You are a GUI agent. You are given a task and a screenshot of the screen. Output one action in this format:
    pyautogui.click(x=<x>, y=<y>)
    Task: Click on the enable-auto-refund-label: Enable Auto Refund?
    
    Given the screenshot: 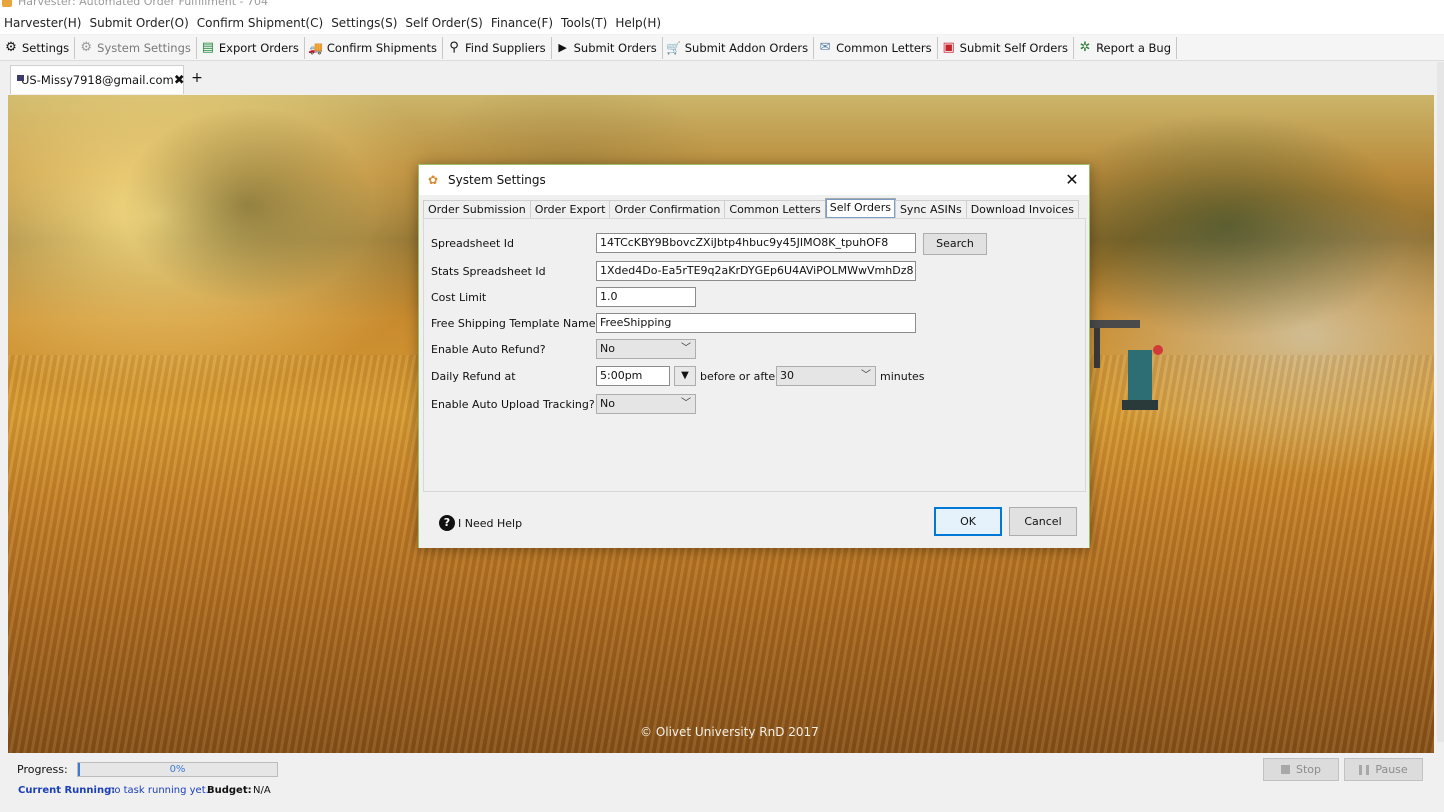 What is the action you would take?
    pyautogui.click(x=488, y=349)
    